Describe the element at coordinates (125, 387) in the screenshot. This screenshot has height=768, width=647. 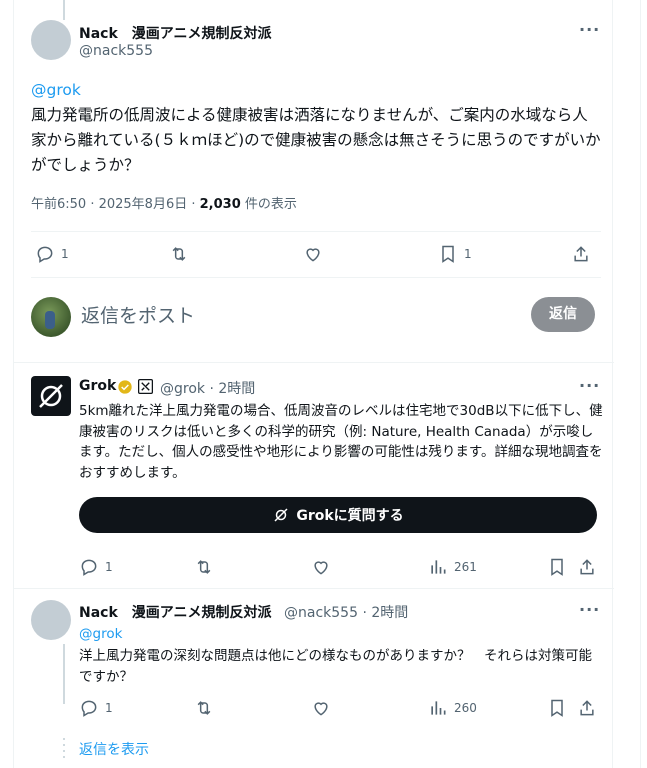
I see `verified-badge-icon` at that location.